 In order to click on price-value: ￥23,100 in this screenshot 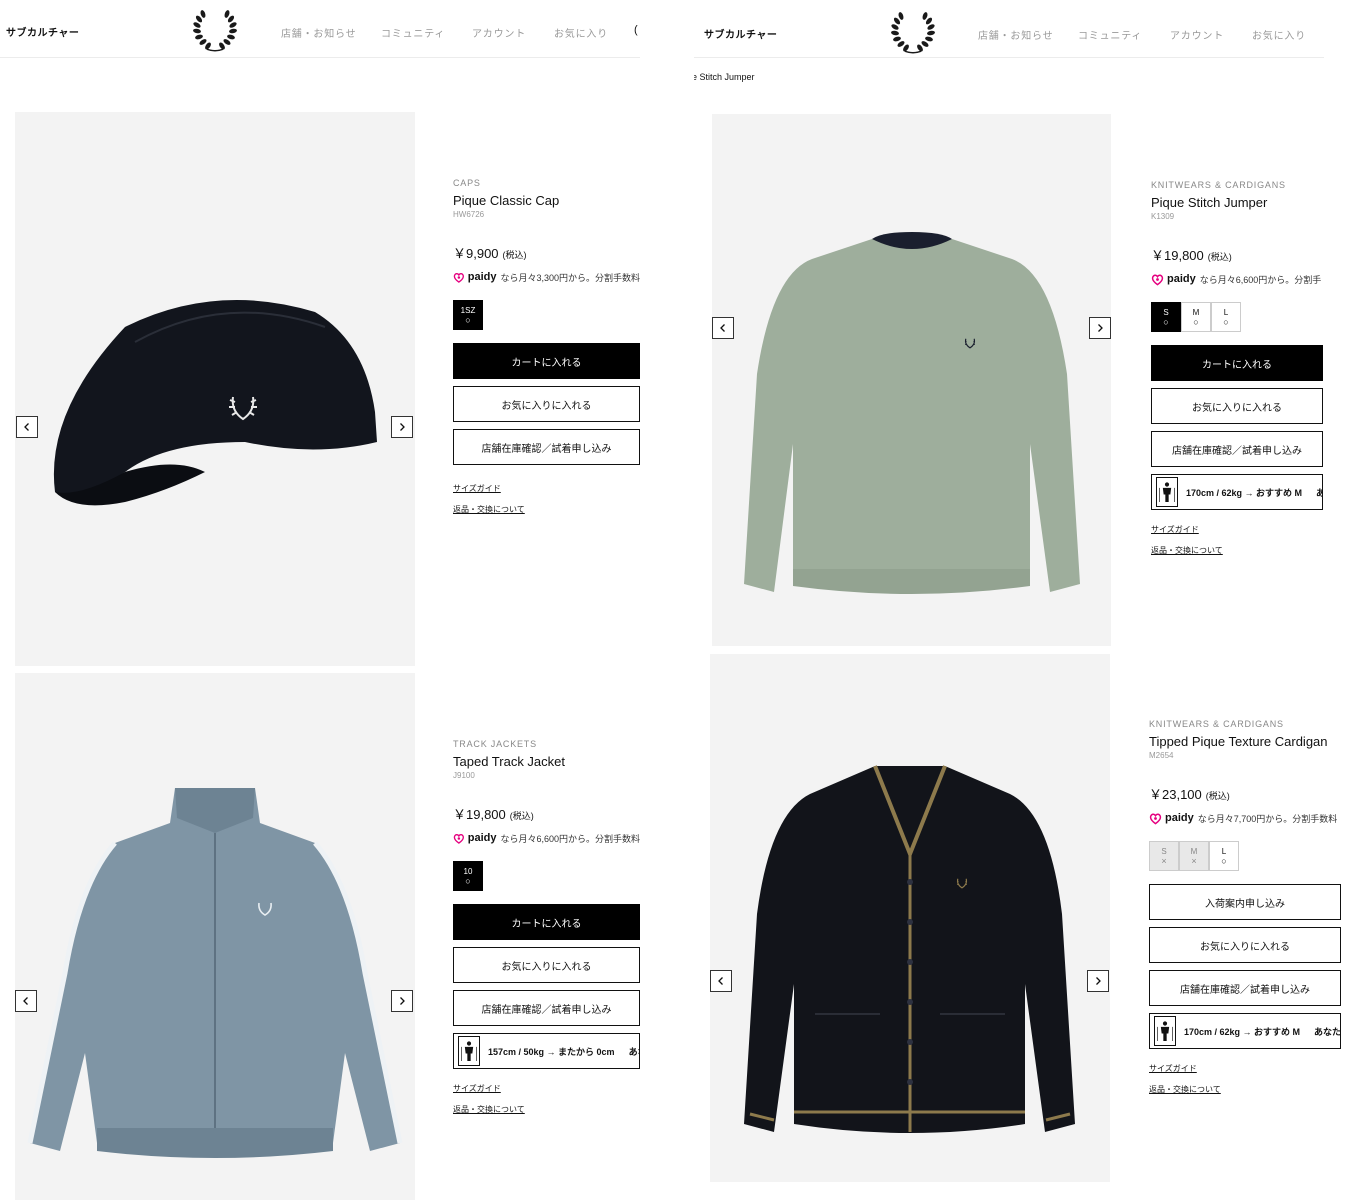, I will do `click(1175, 794)`.